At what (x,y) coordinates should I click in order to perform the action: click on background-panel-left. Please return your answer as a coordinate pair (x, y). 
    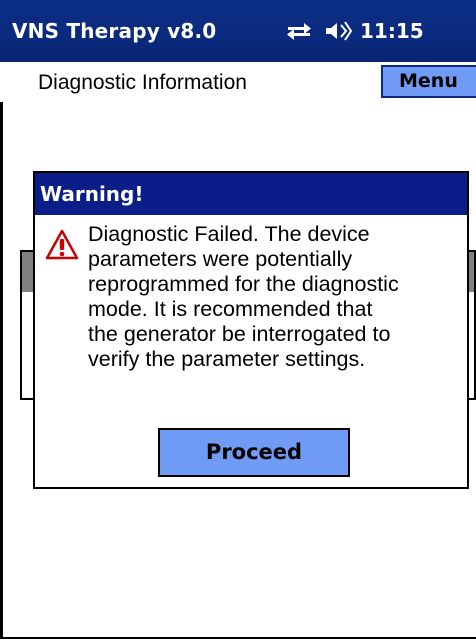
    Looking at the image, I should click on (27, 325).